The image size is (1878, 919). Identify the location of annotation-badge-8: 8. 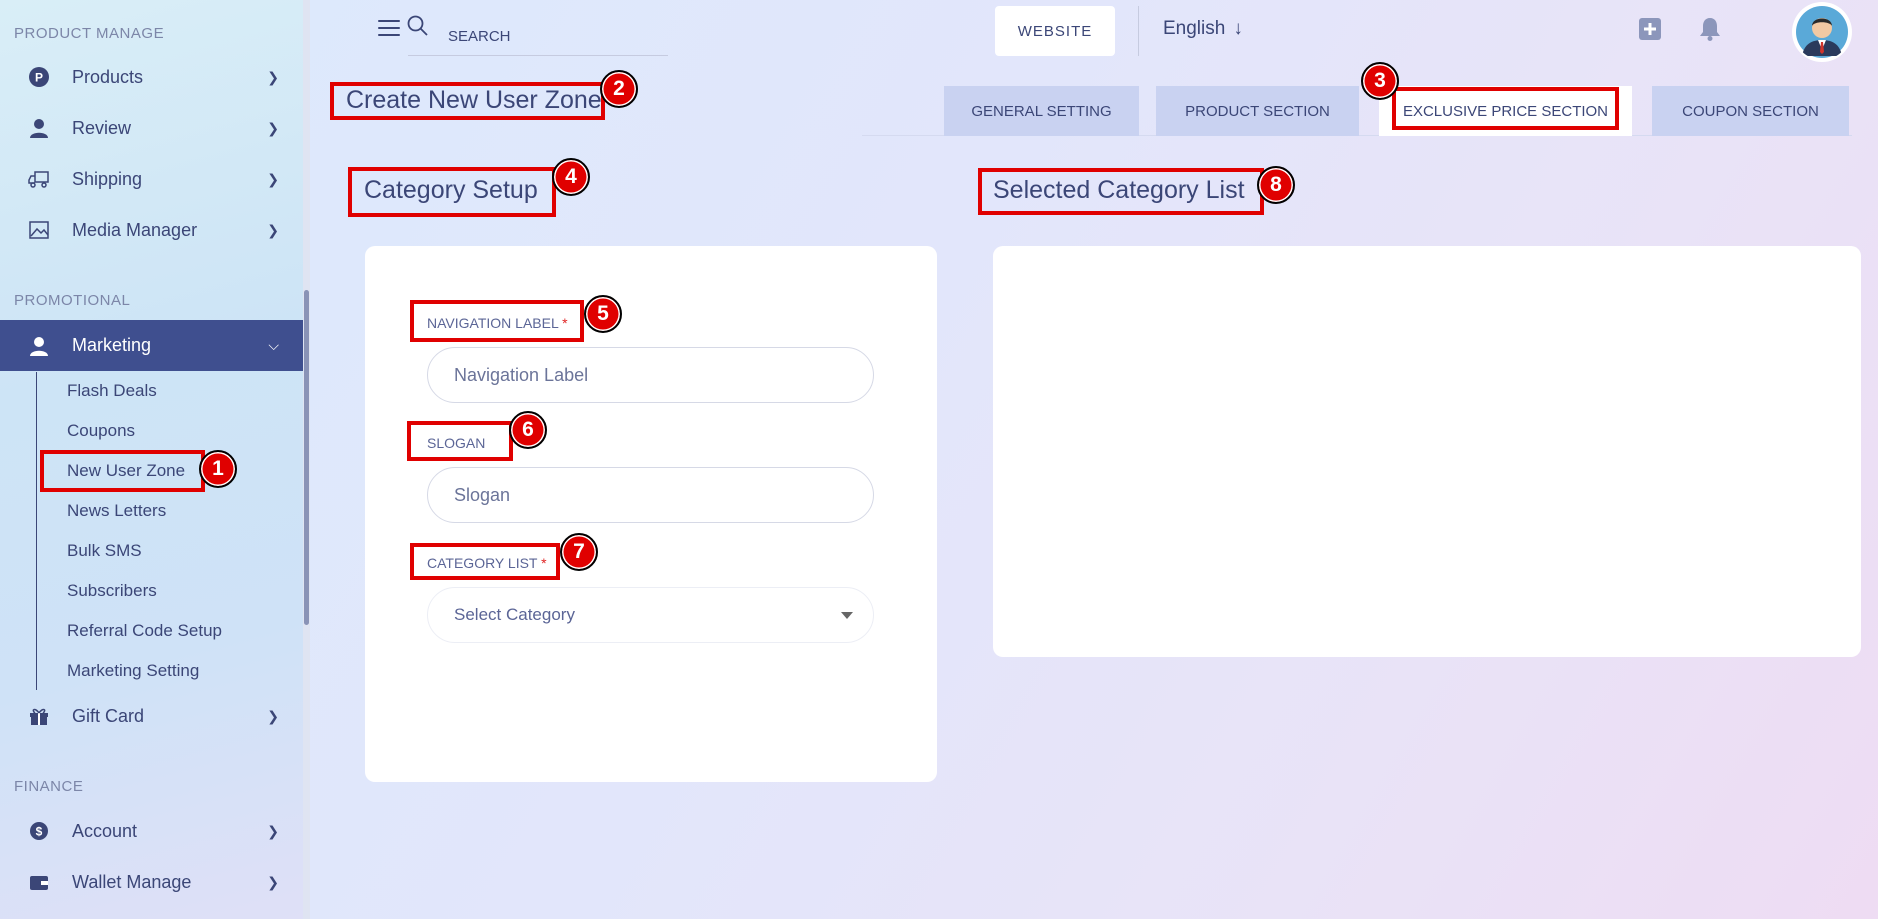
(1276, 185).